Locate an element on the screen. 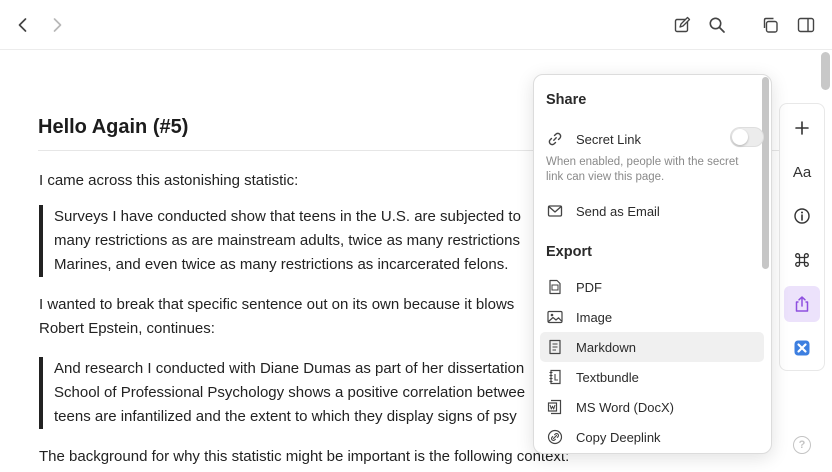 This screenshot has width=832, height=472. textbundle-icon is located at coordinates (555, 377).